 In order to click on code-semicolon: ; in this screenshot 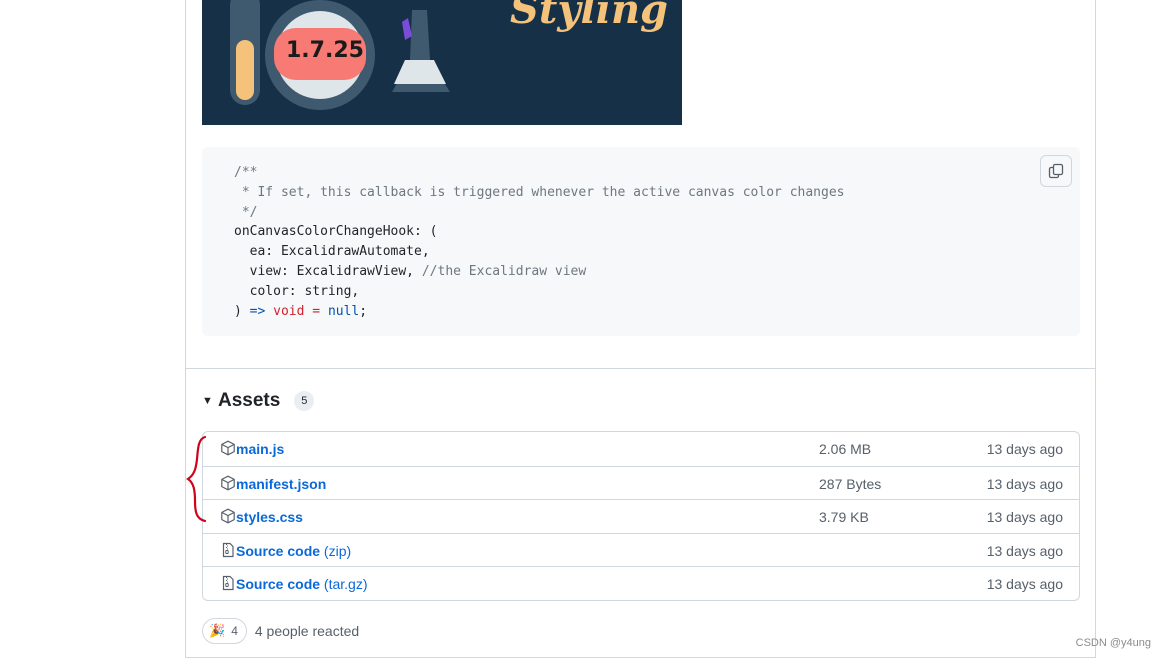, I will do `click(363, 311)`.